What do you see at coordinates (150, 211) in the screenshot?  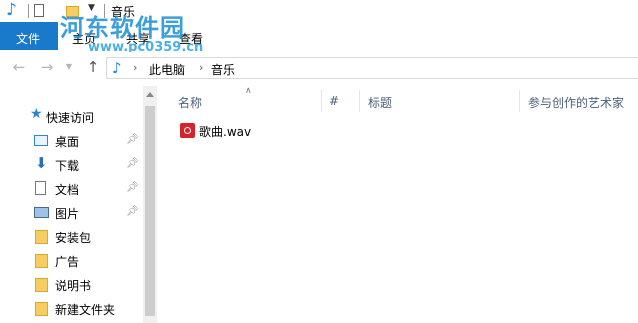 I see `scroll-thumb` at bounding box center [150, 211].